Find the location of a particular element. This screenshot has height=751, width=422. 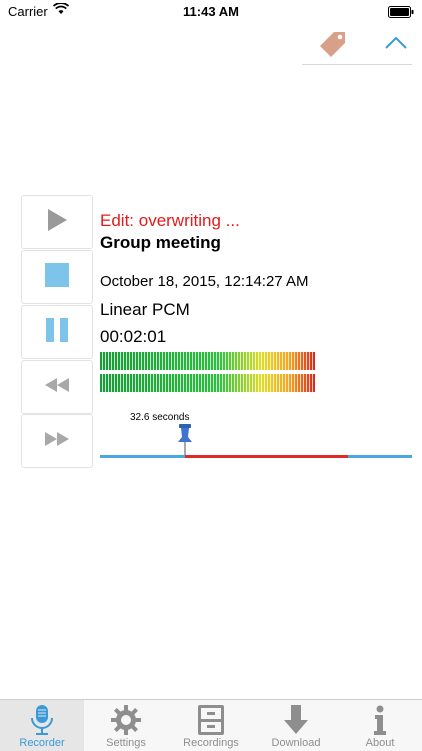

recording-title: Group meeting is located at coordinates (160, 242).